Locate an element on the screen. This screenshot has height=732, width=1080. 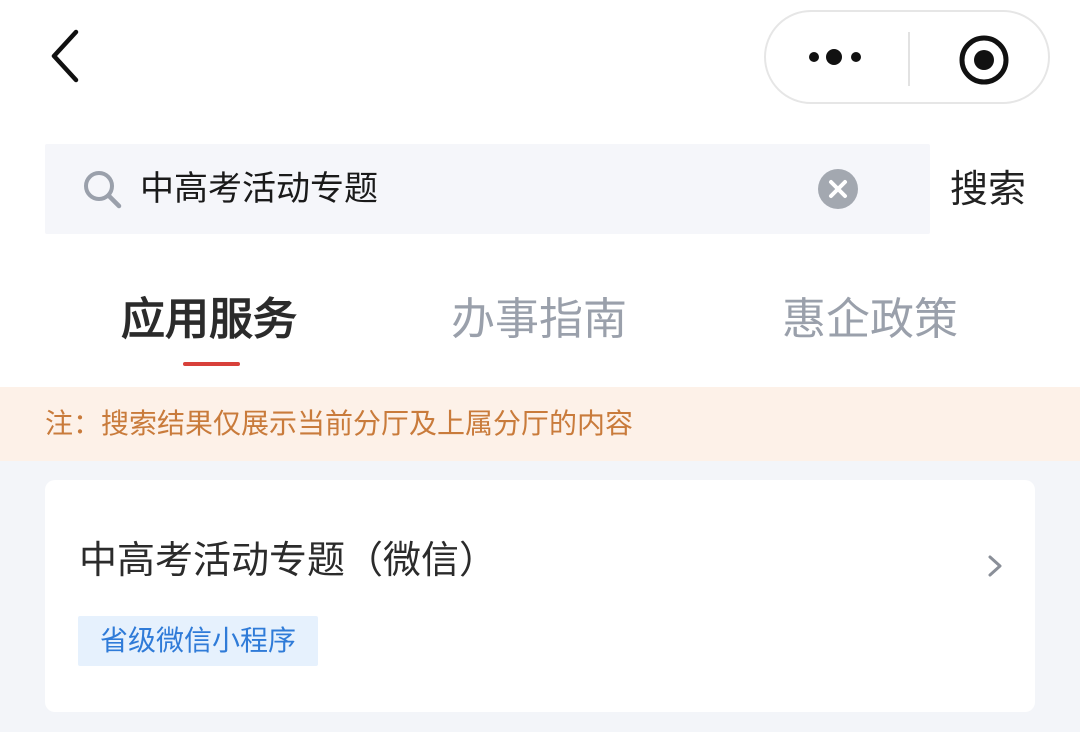
search-icon is located at coordinates (103, 190).